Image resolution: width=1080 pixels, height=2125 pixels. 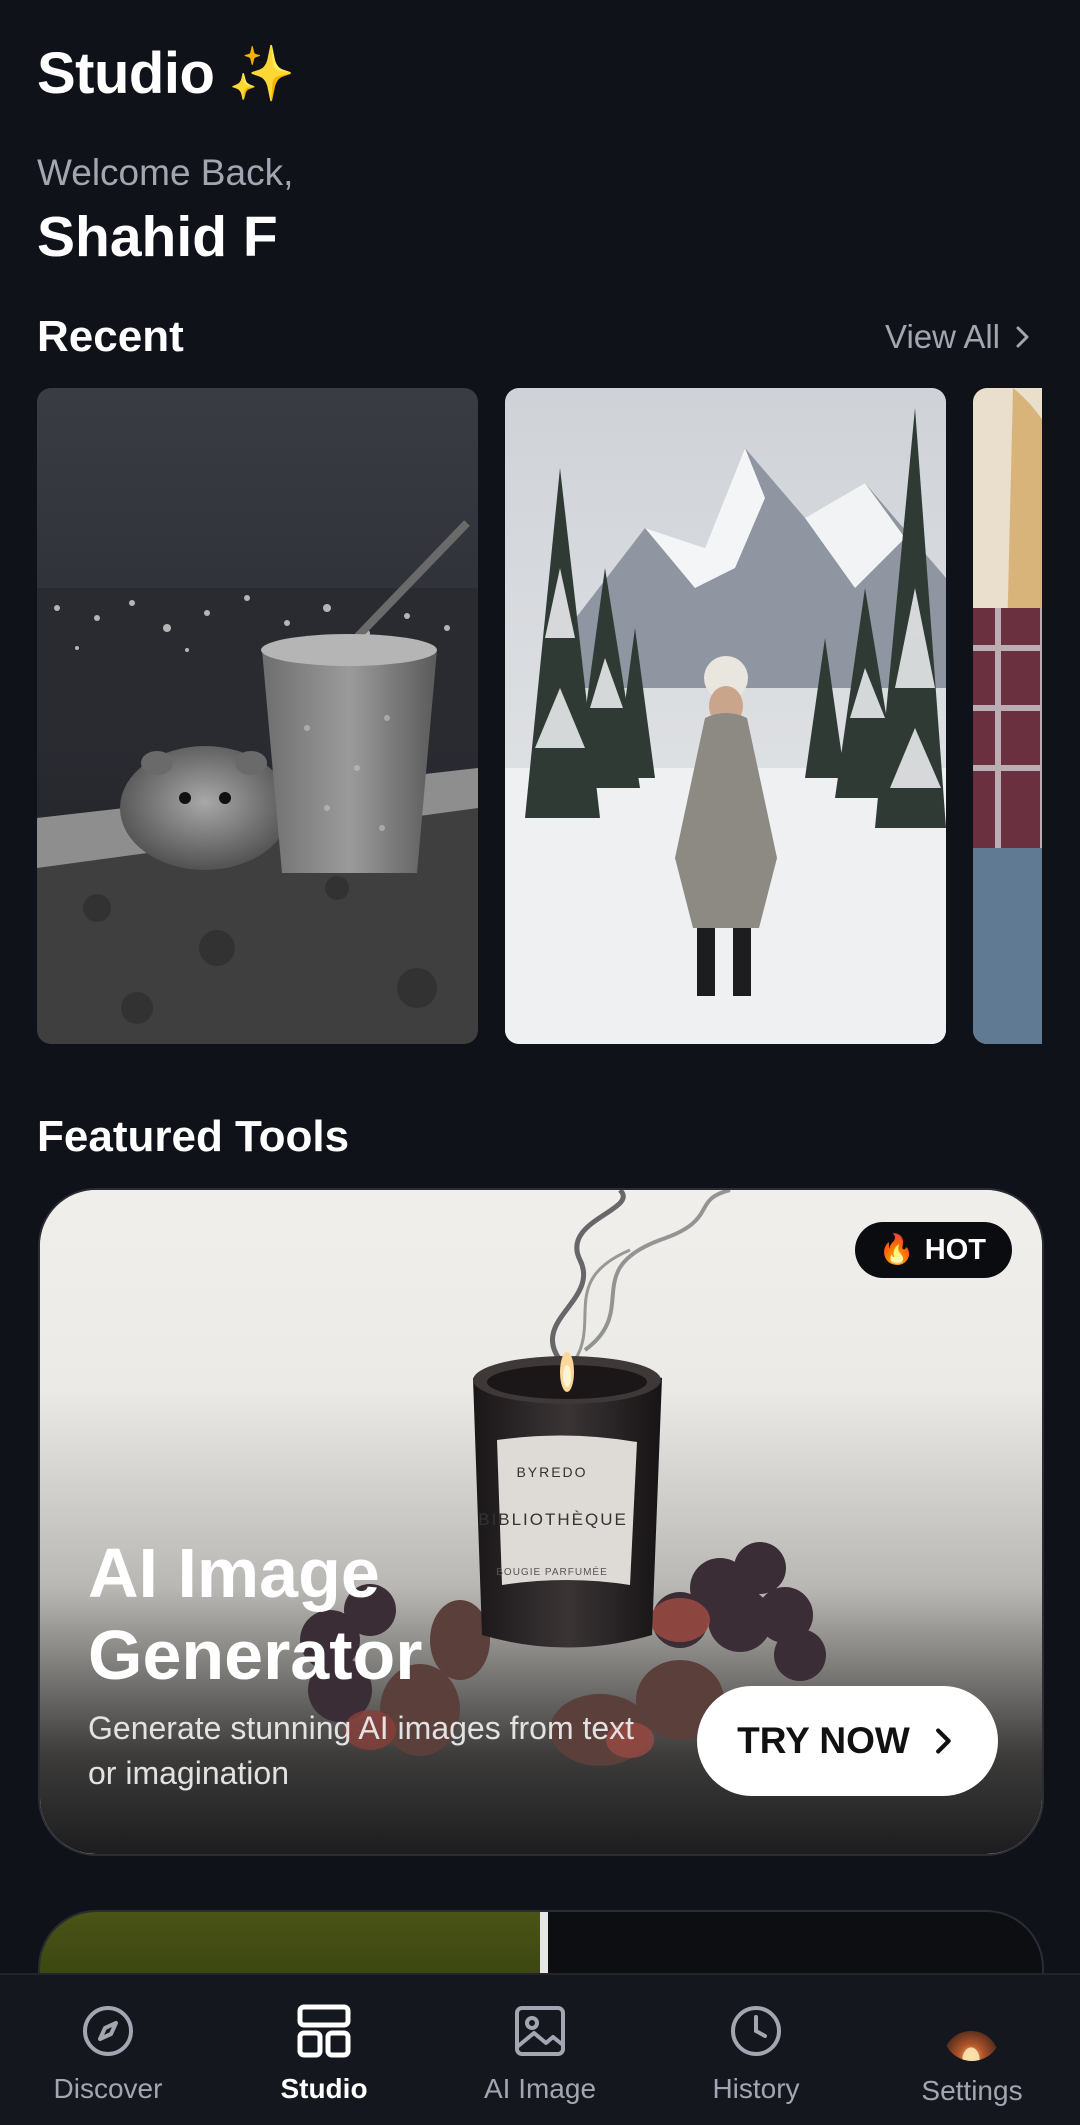 I want to click on featured-tools-title: Featured Tools, so click(x=193, y=1136).